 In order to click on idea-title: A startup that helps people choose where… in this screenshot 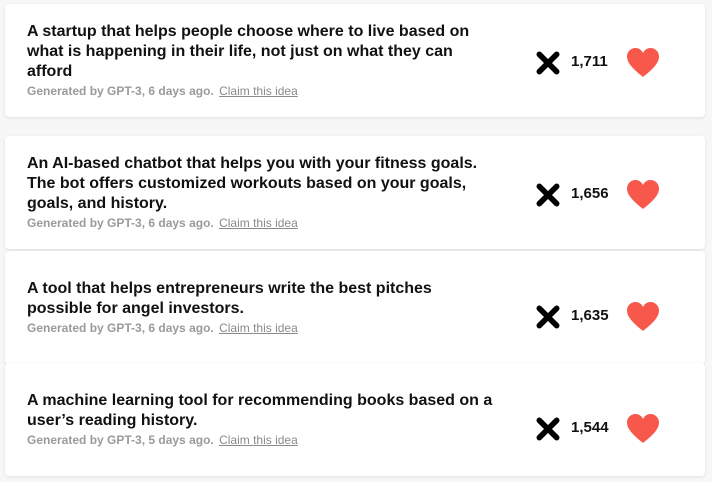, I will do `click(248, 51)`.